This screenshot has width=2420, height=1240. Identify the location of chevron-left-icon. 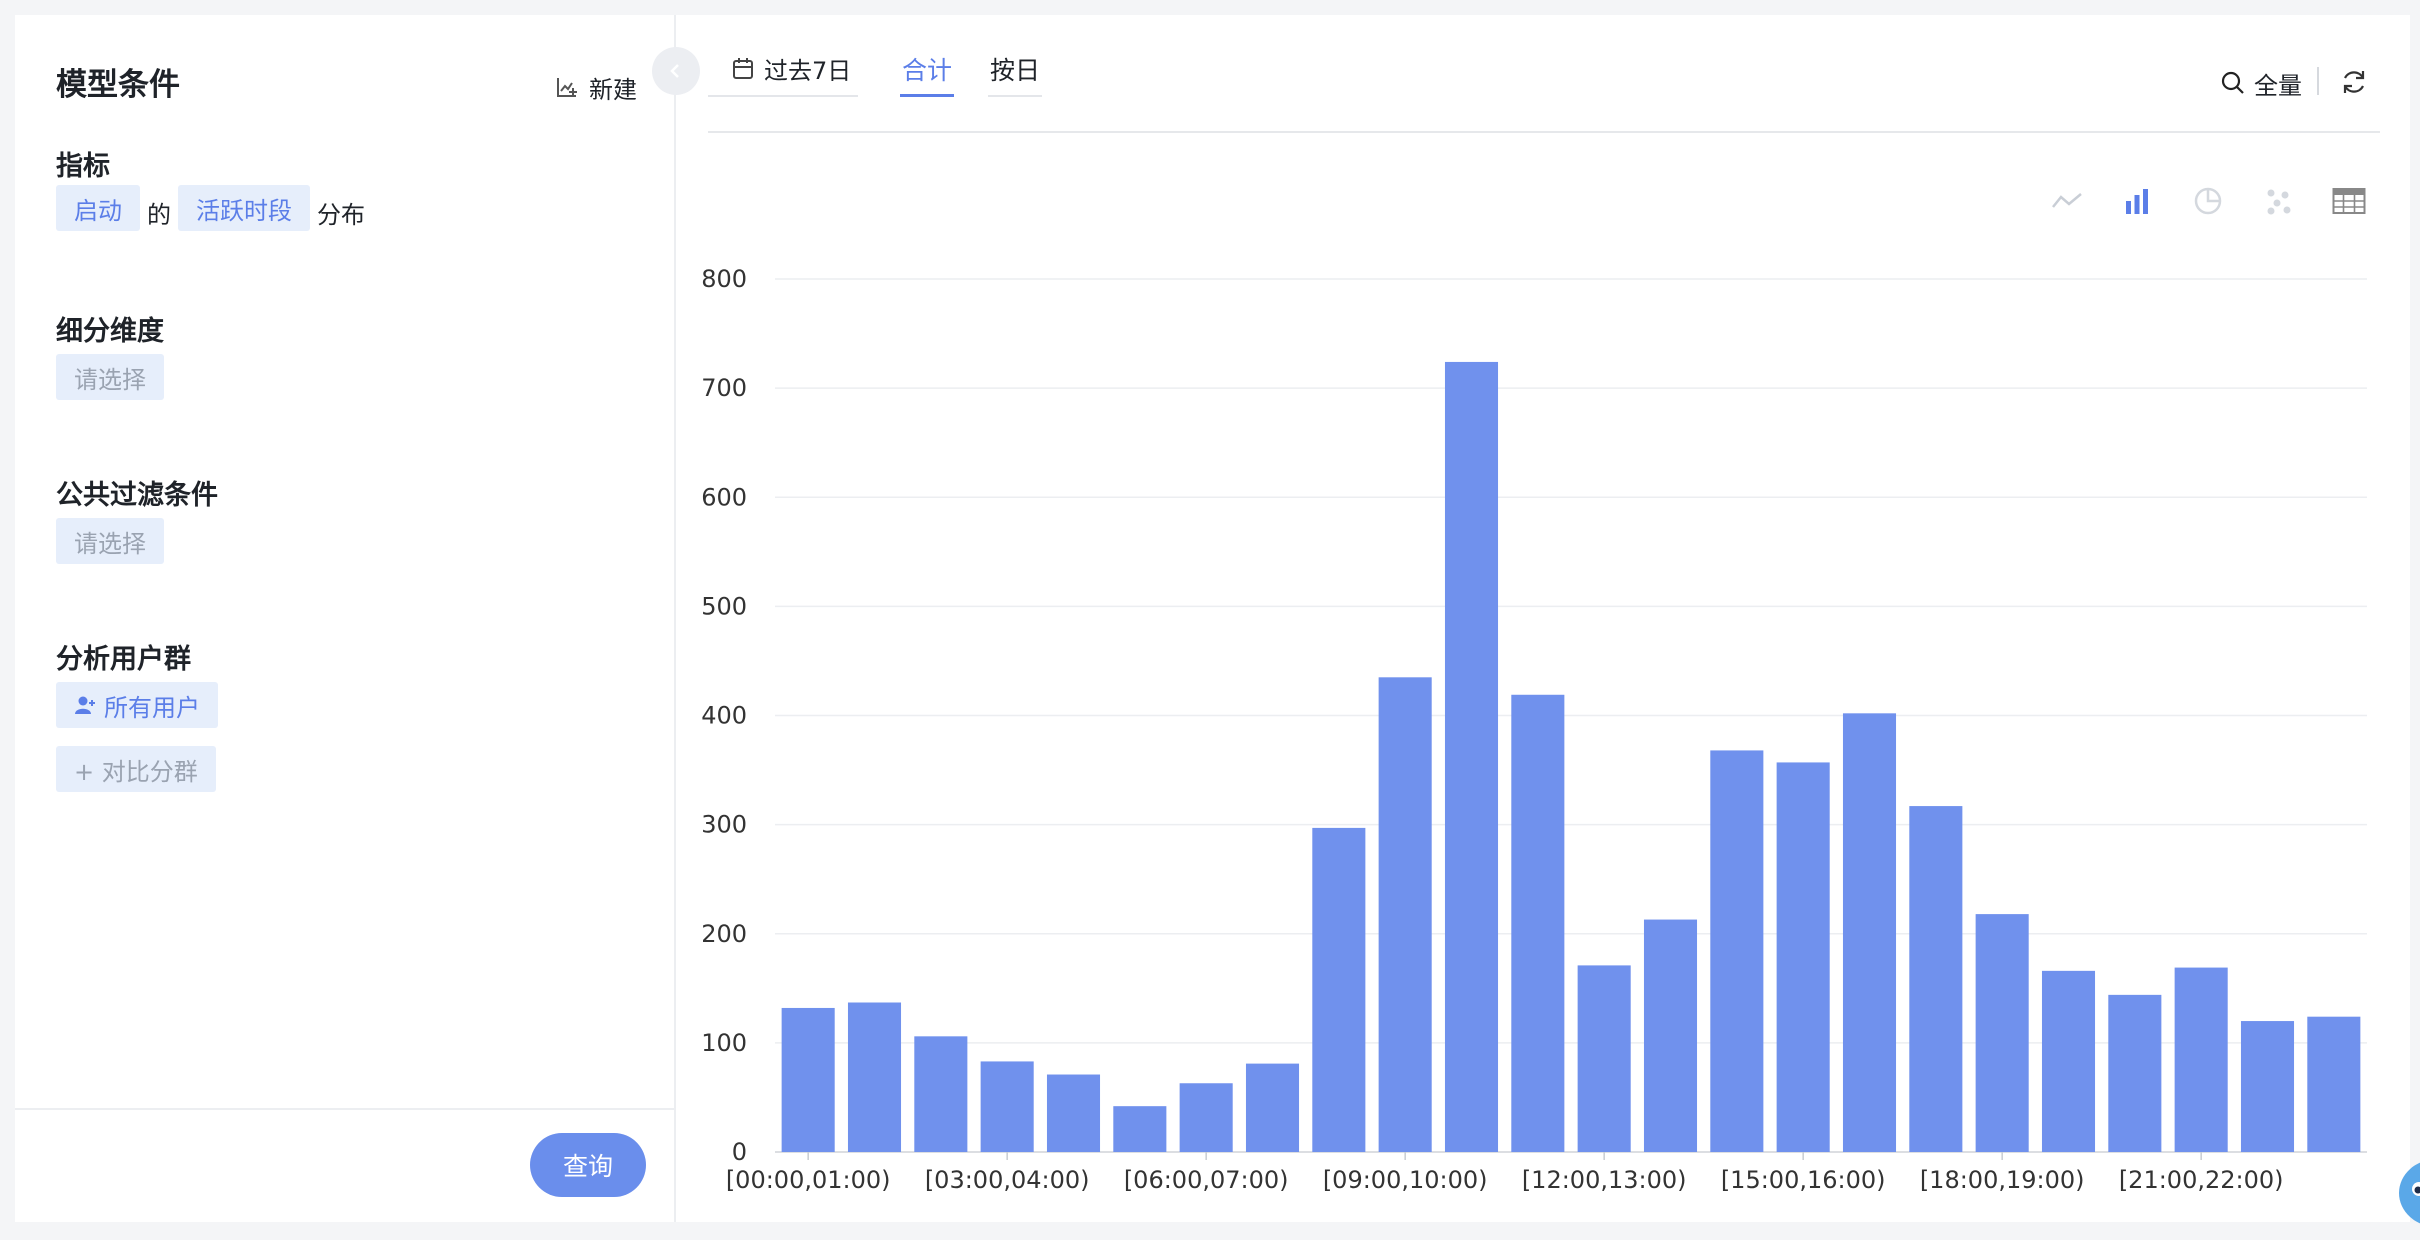
(674, 71).